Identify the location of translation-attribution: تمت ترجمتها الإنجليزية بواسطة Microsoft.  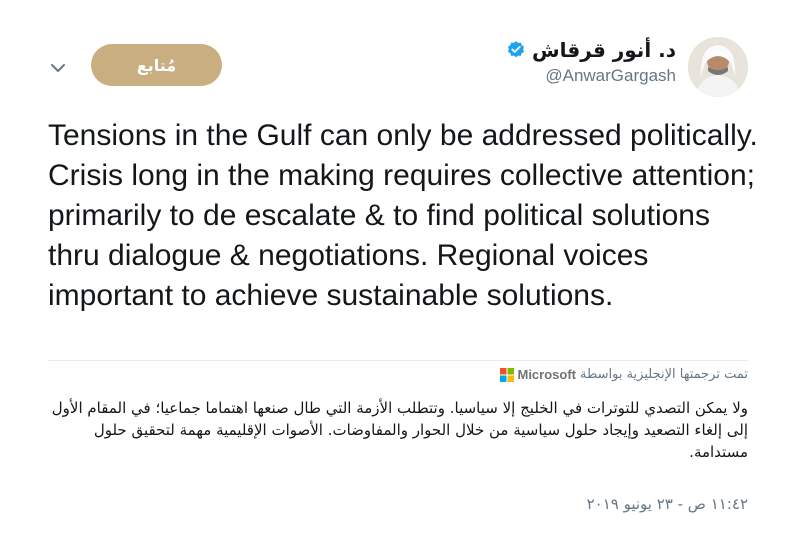
(624, 374).